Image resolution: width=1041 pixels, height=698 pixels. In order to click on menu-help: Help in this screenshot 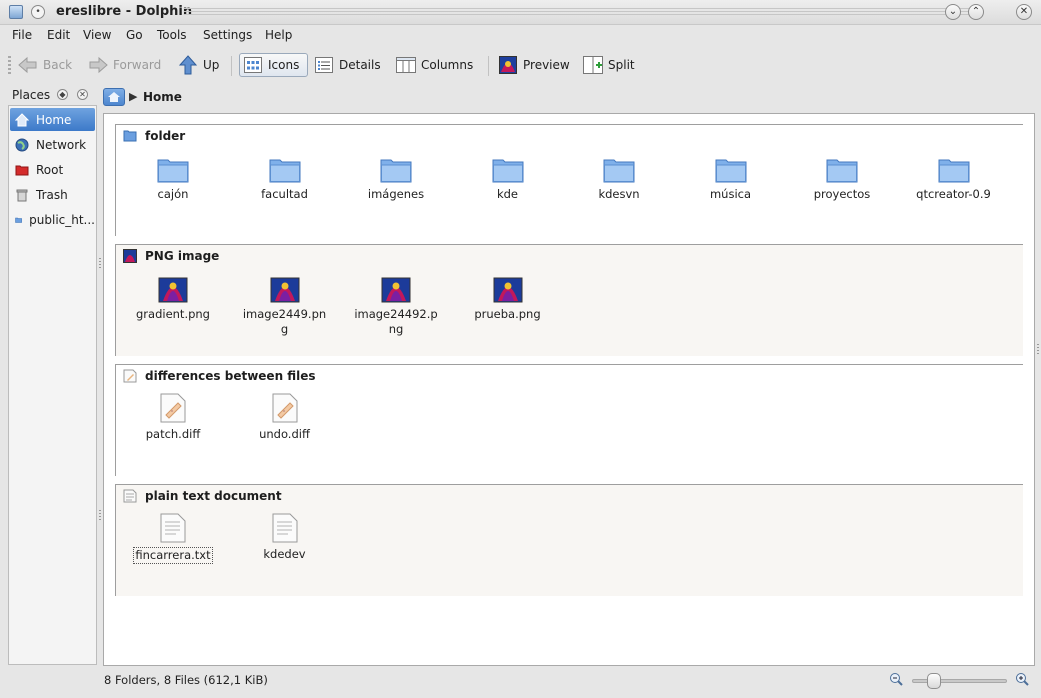, I will do `click(278, 35)`.